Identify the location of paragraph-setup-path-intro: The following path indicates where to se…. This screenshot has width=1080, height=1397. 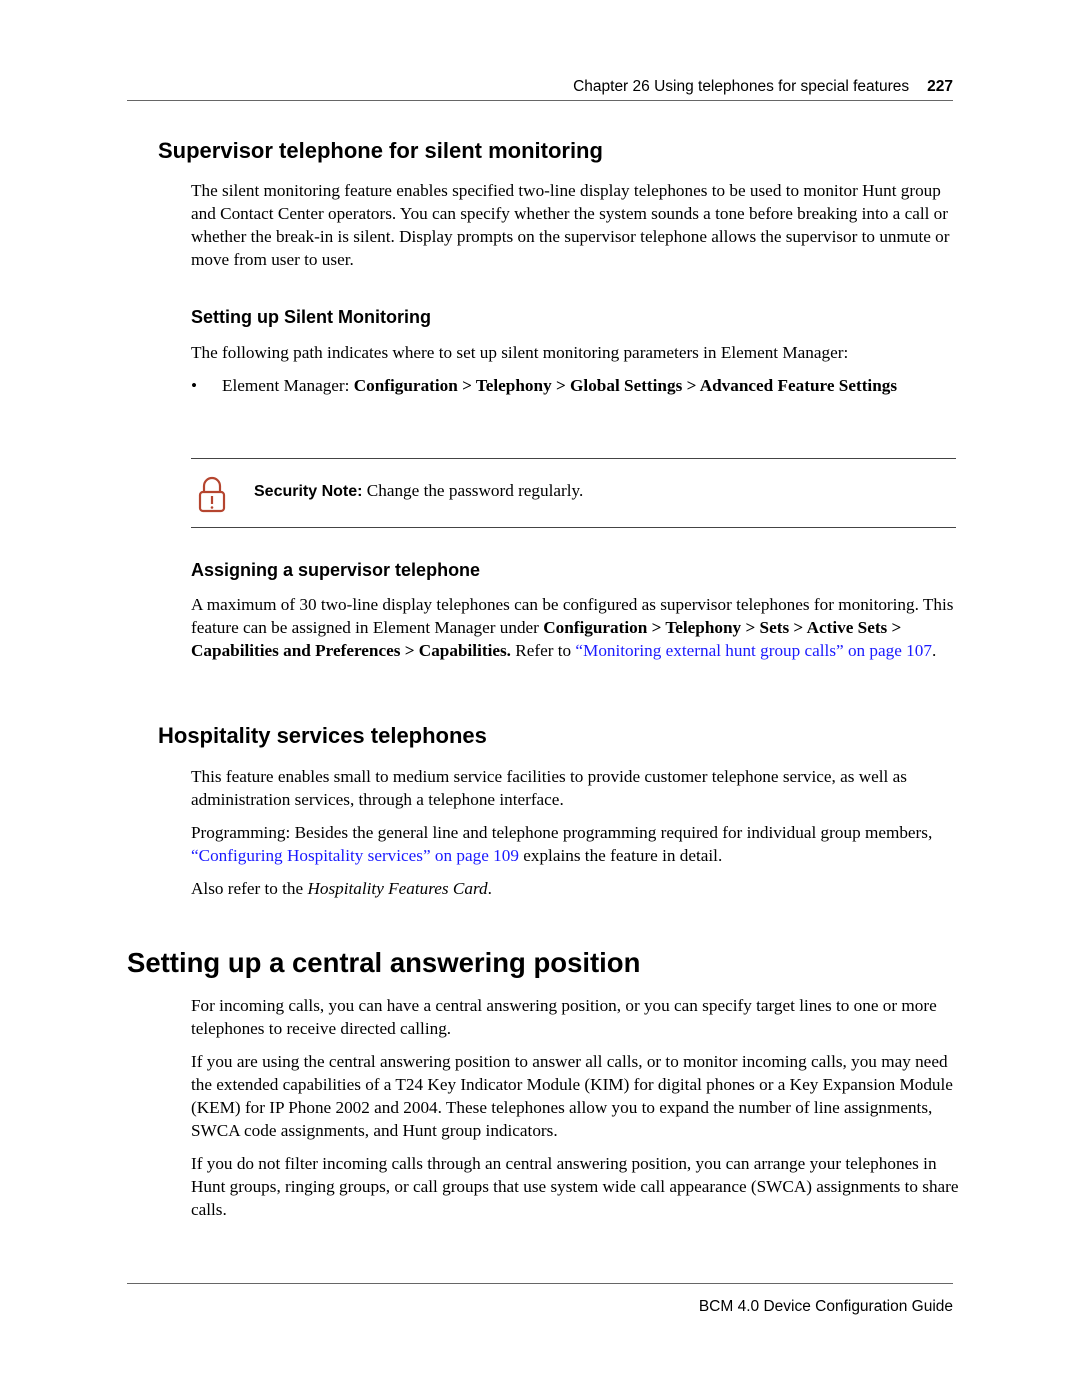
(520, 352).